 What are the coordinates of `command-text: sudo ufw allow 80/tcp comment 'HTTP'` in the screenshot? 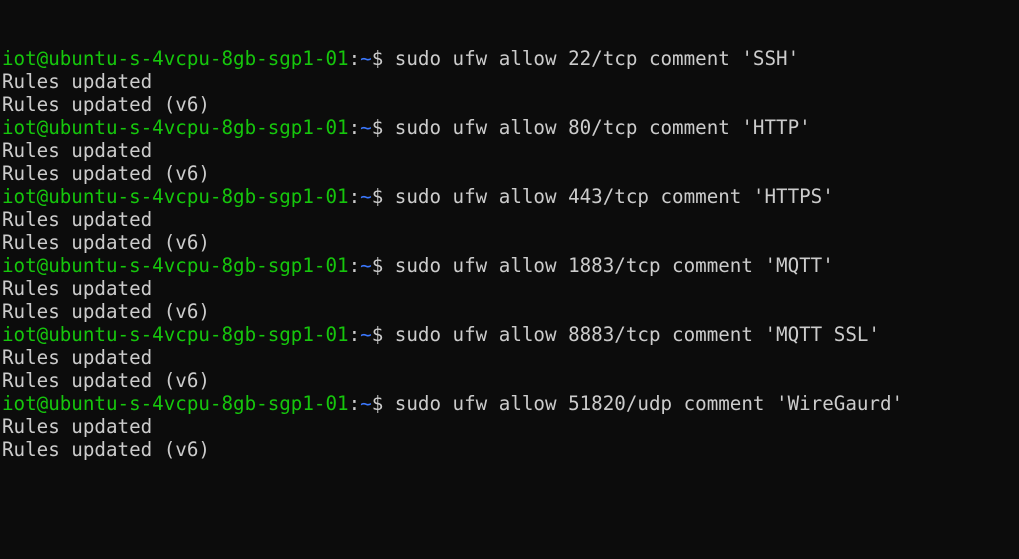 It's located at (597, 127).